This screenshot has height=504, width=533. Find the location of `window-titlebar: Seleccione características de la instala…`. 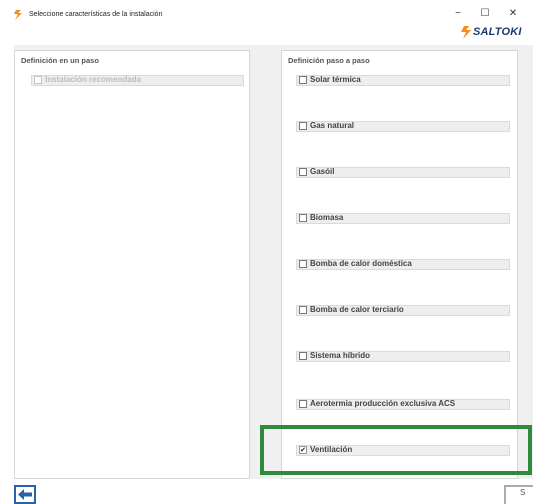

window-titlebar: Seleccione características de la instala… is located at coordinates (266, 14).